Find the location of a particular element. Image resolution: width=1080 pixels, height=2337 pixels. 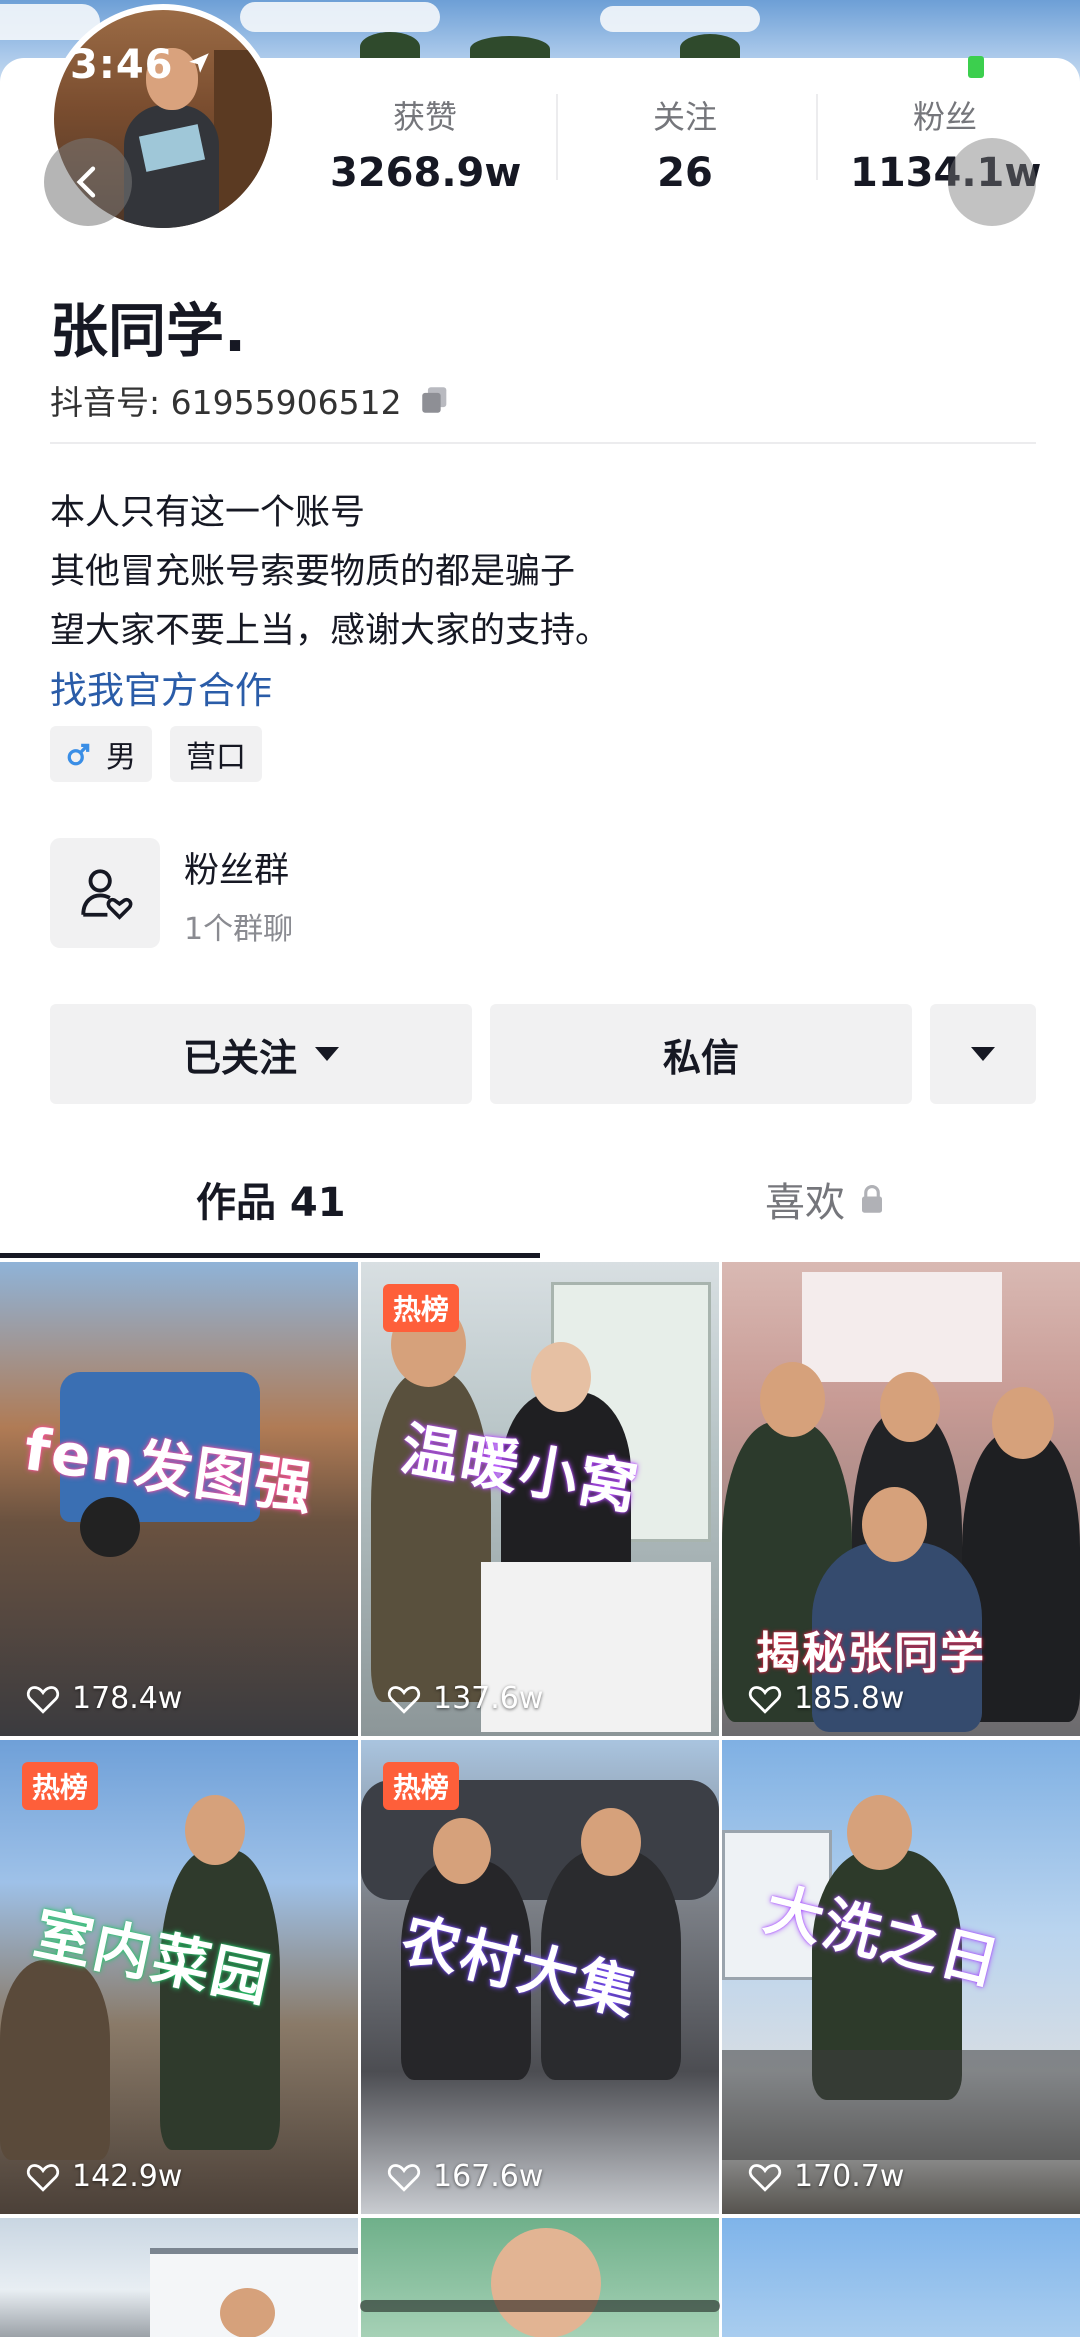

back-button is located at coordinates (88, 182).